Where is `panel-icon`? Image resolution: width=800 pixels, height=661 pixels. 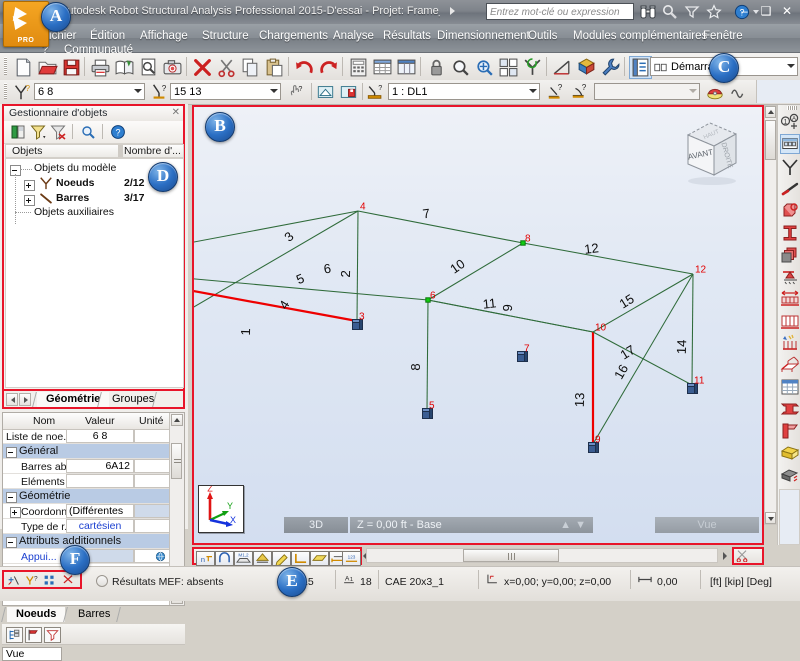 panel-icon is located at coordinates (790, 144).